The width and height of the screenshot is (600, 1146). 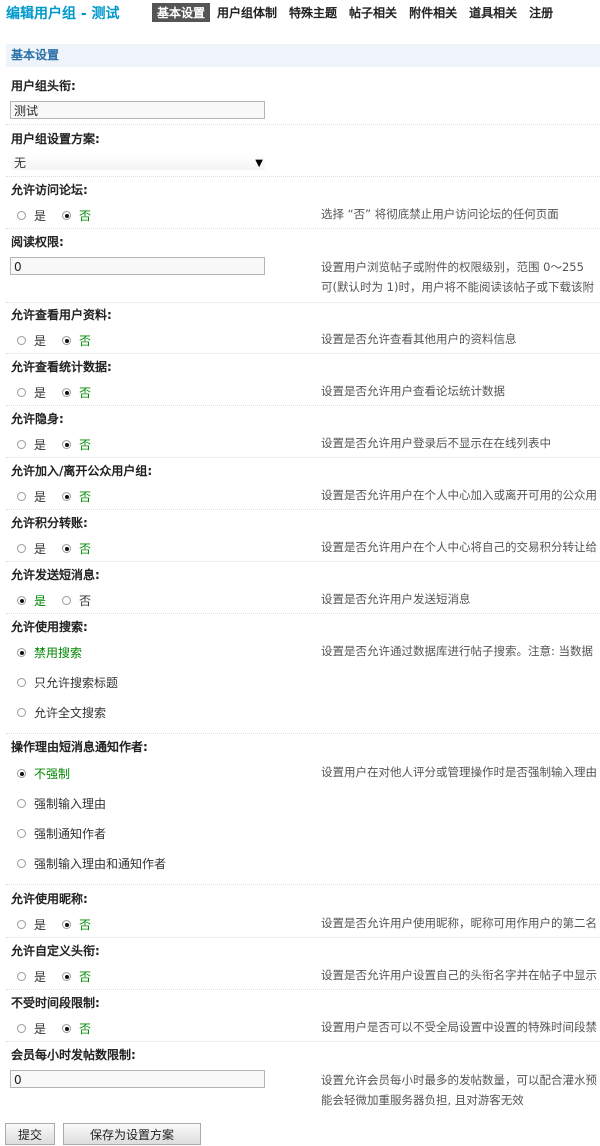 What do you see at coordinates (459, 1027) in the screenshot?
I see `period-description: 设置用户是否可以不受全局设置中设置的特殊时间段禁` at bounding box center [459, 1027].